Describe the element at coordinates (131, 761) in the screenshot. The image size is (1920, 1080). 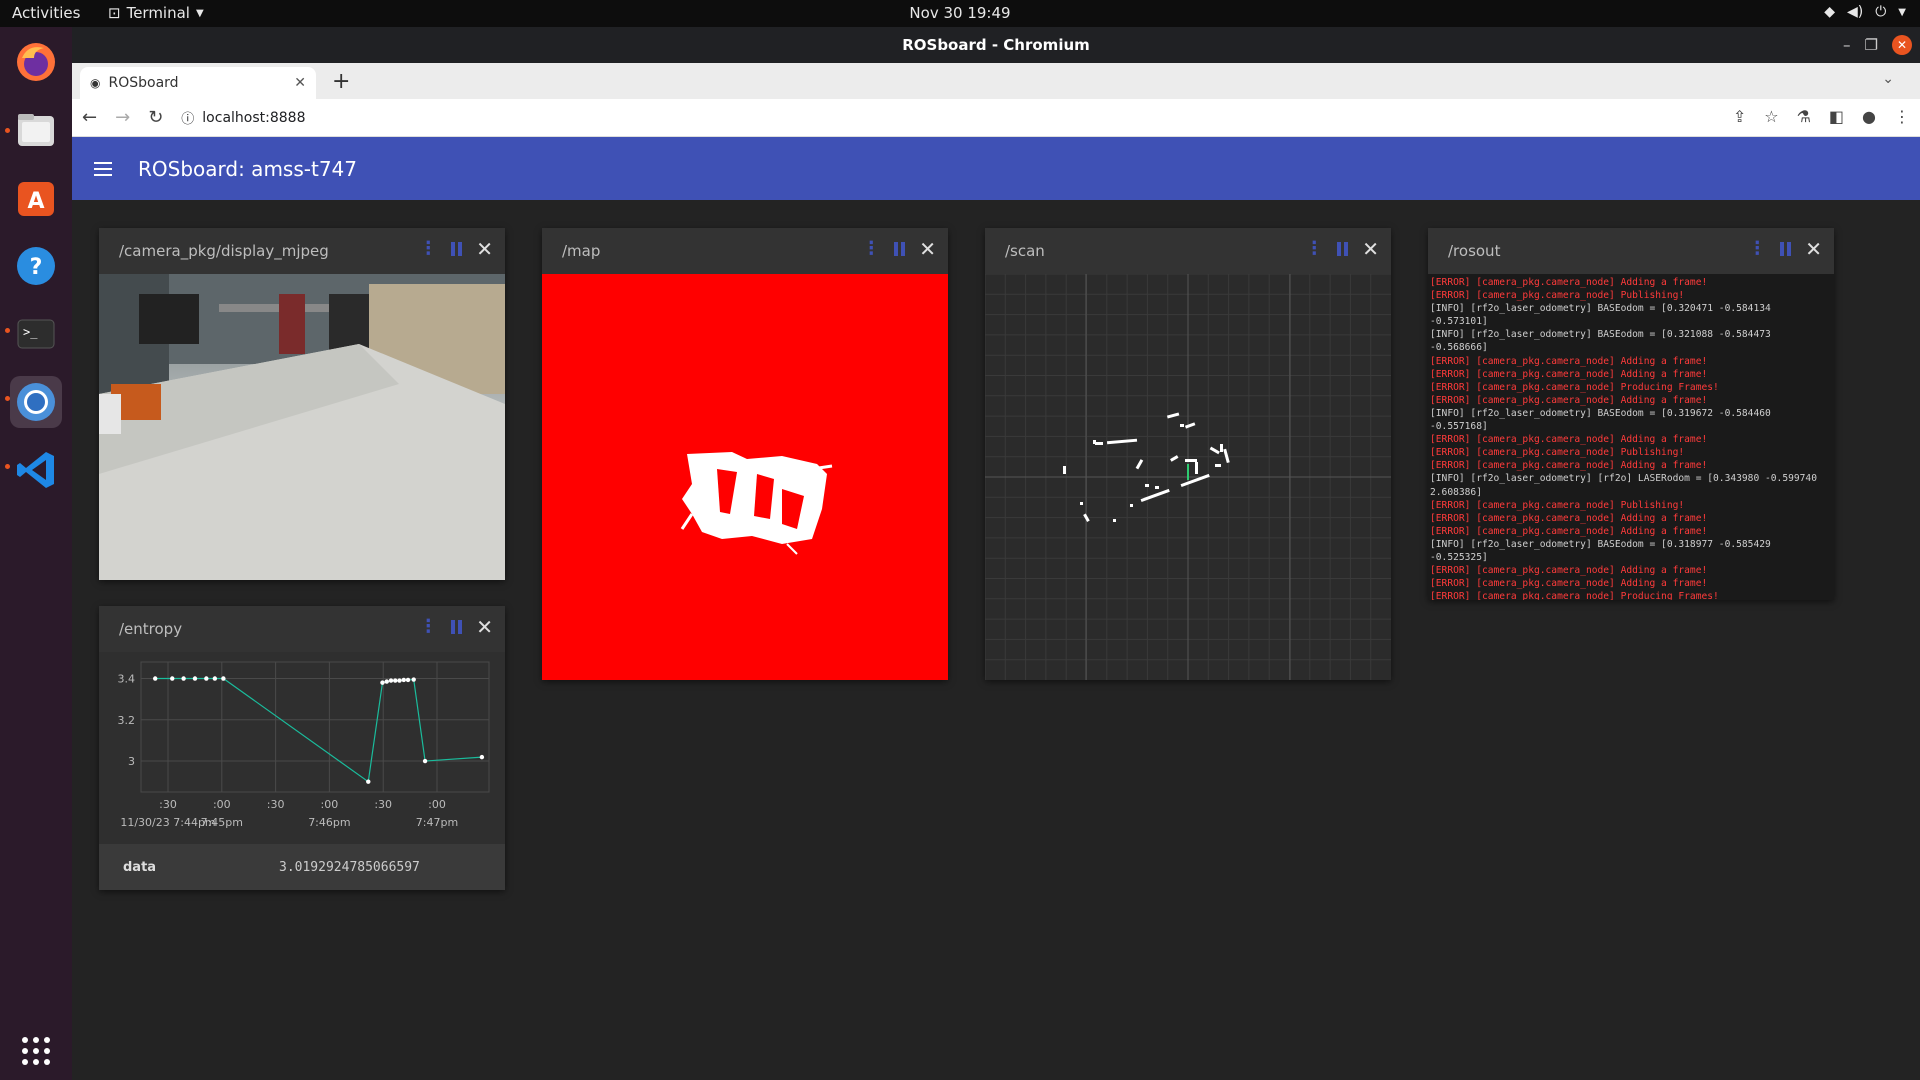
I see `y-tick-label: 3` at that location.